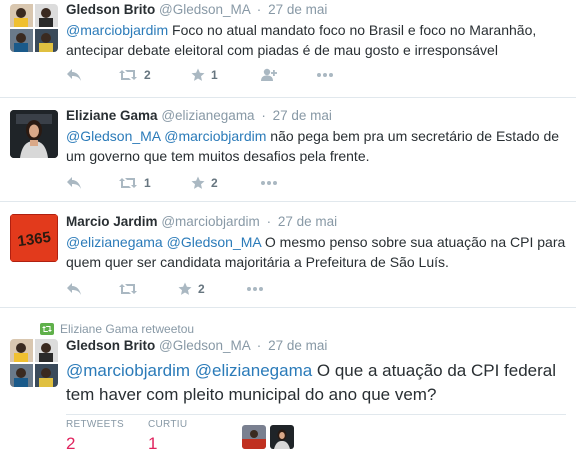 The image size is (576, 458). I want to click on tweet-header: Marcio Jardim @marciobjardim · 27 de mai, so click(317, 222).